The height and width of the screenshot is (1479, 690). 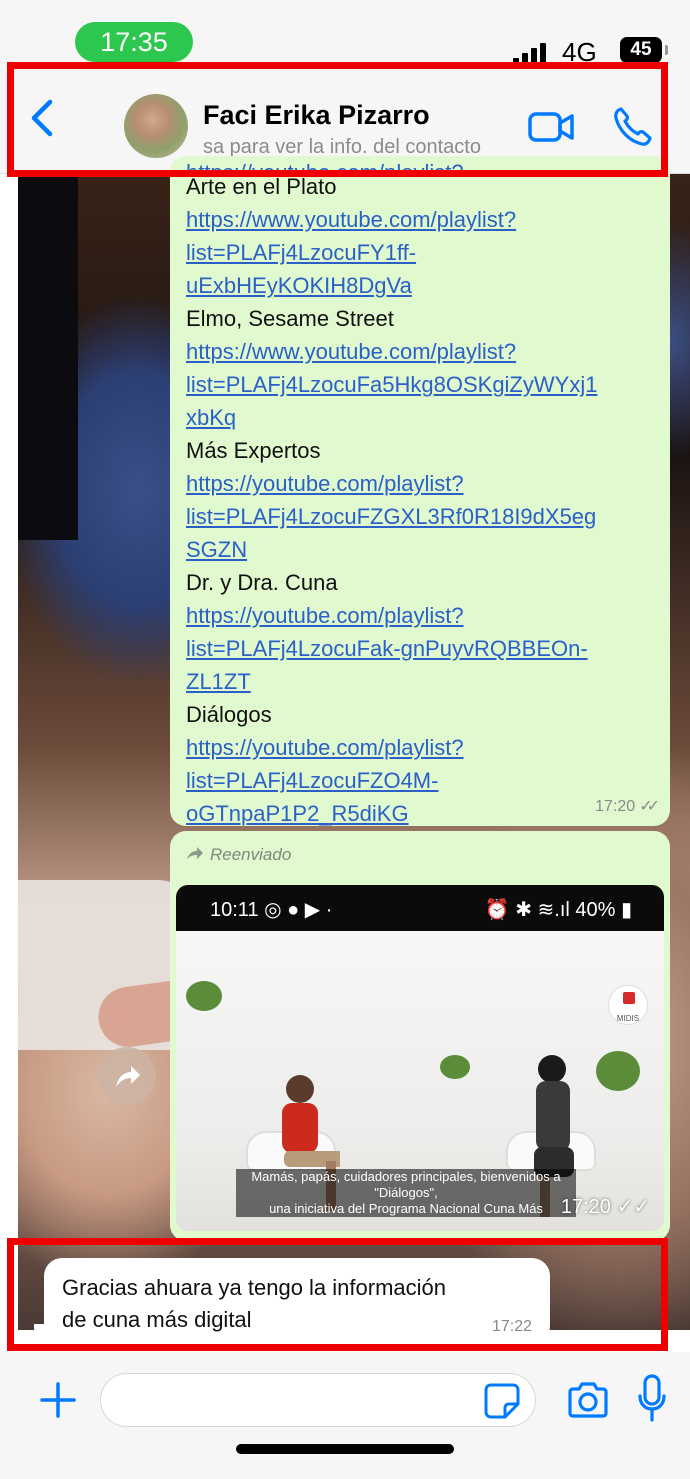 What do you see at coordinates (254, 1287) in the screenshot?
I see `message-line: Gracias ahuara ya tengo la información` at bounding box center [254, 1287].